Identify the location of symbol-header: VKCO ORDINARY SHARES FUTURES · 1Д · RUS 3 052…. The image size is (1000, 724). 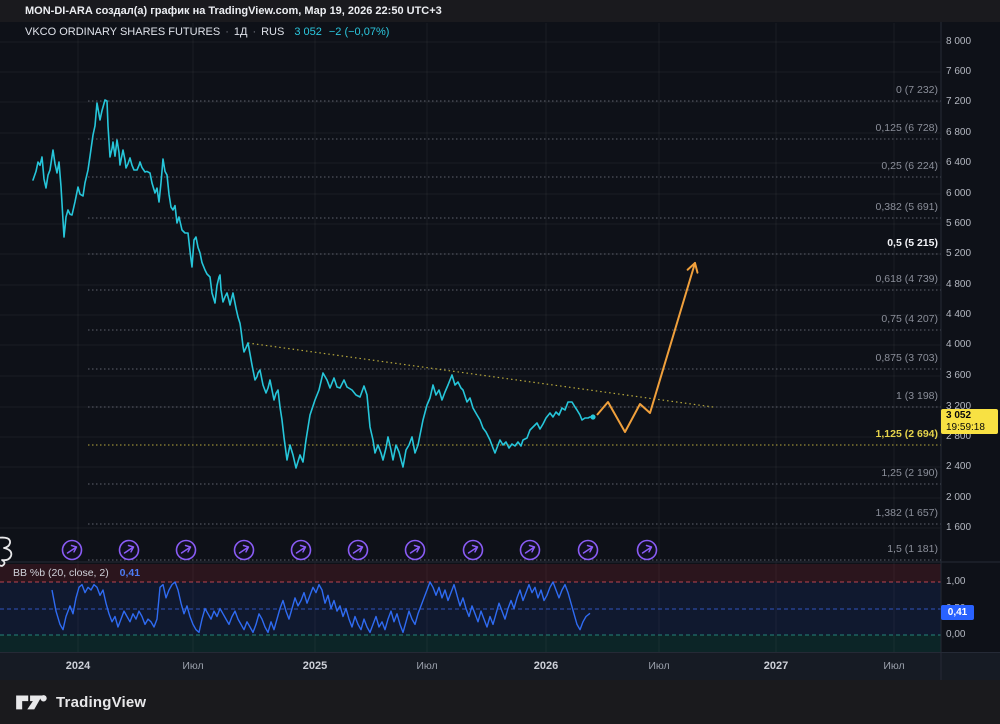
(207, 34).